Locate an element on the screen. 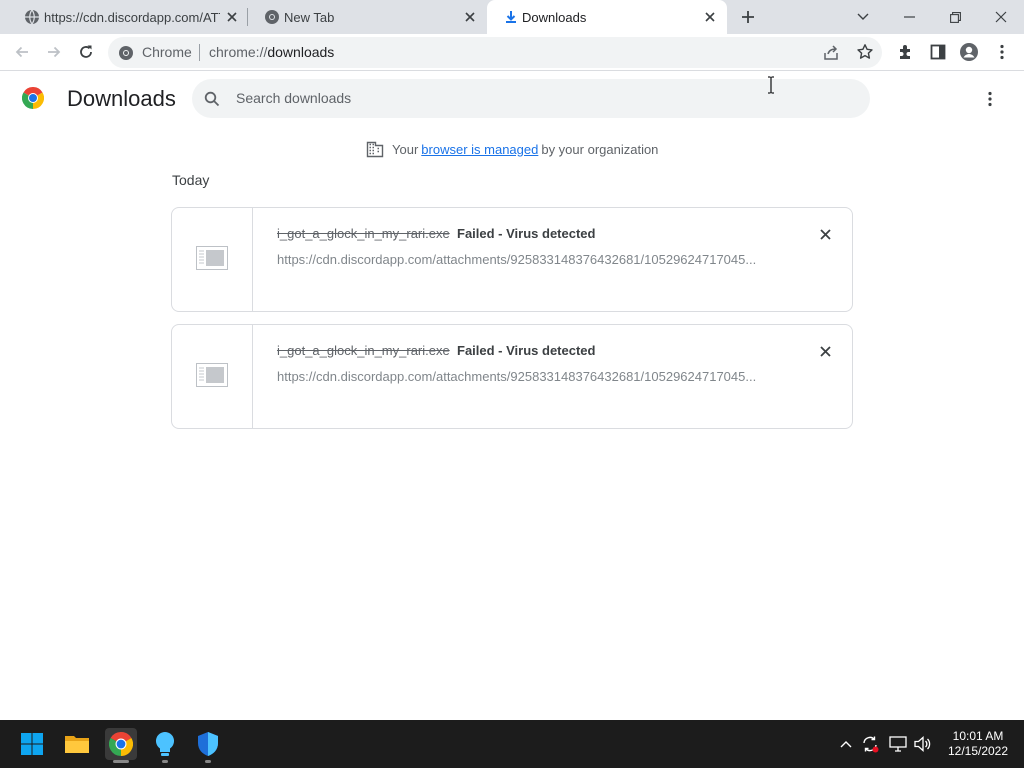  download-icon is located at coordinates (511, 17).